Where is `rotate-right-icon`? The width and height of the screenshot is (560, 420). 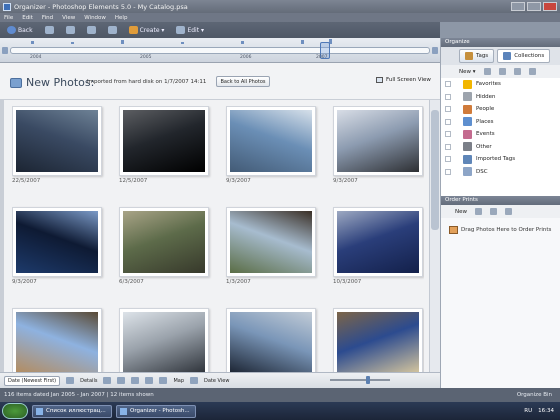 rotate-right-icon is located at coordinates (149, 380).